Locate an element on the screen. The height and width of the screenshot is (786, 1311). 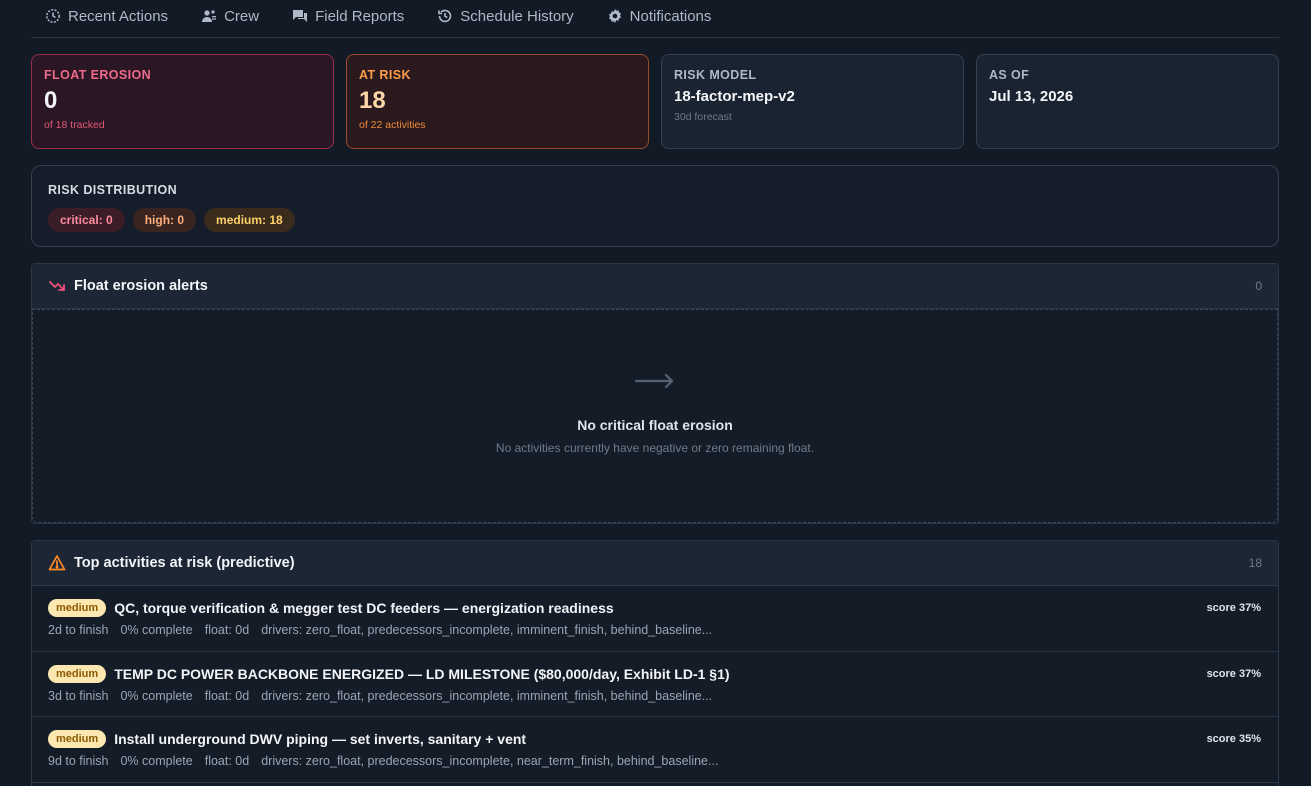
nav-notifications-label: Notifications is located at coordinates (670, 16).